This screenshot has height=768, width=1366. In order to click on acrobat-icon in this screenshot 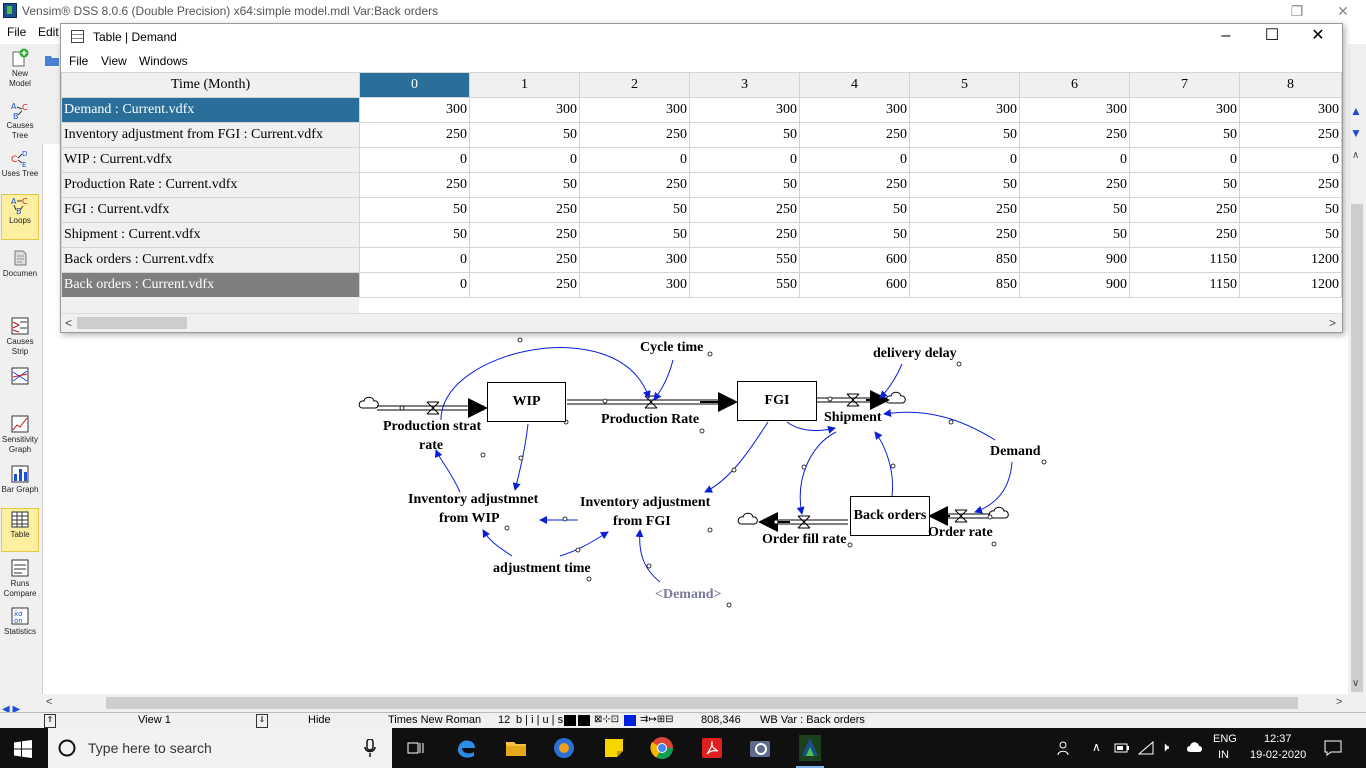, I will do `click(712, 748)`.